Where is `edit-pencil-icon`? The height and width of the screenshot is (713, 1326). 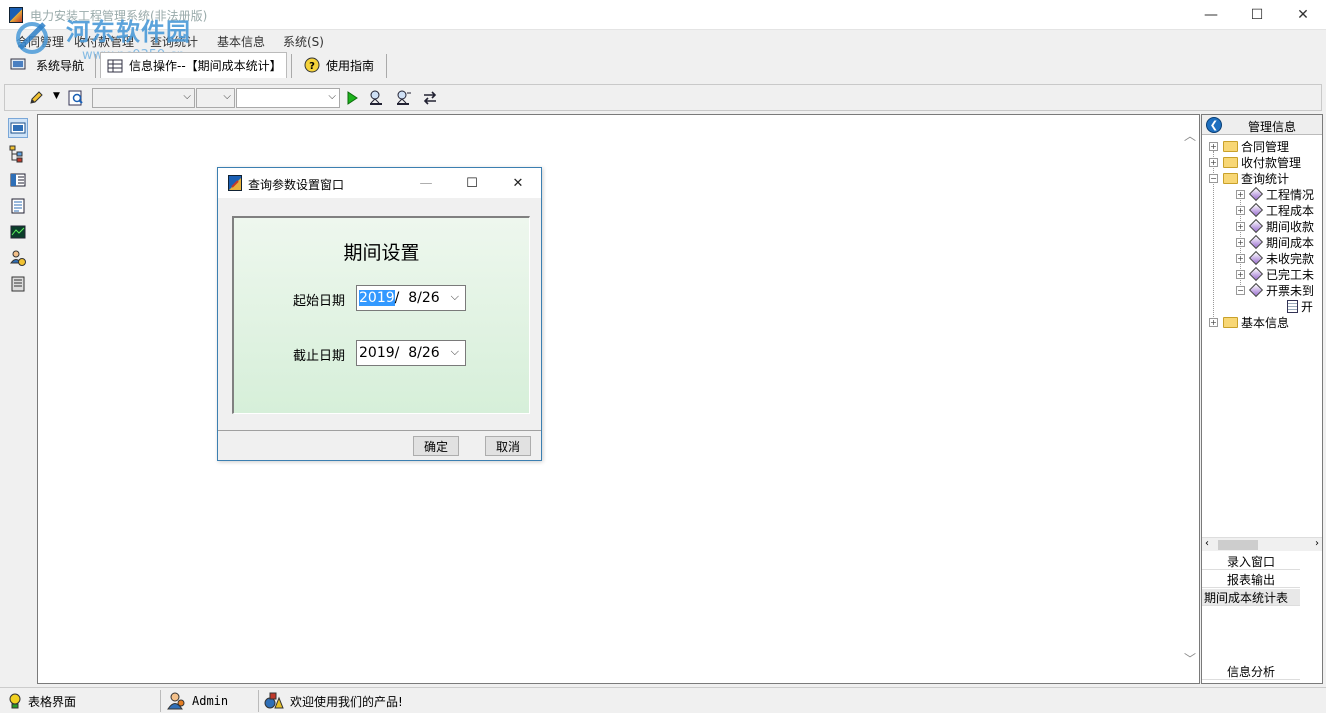 edit-pencil-icon is located at coordinates (36, 98).